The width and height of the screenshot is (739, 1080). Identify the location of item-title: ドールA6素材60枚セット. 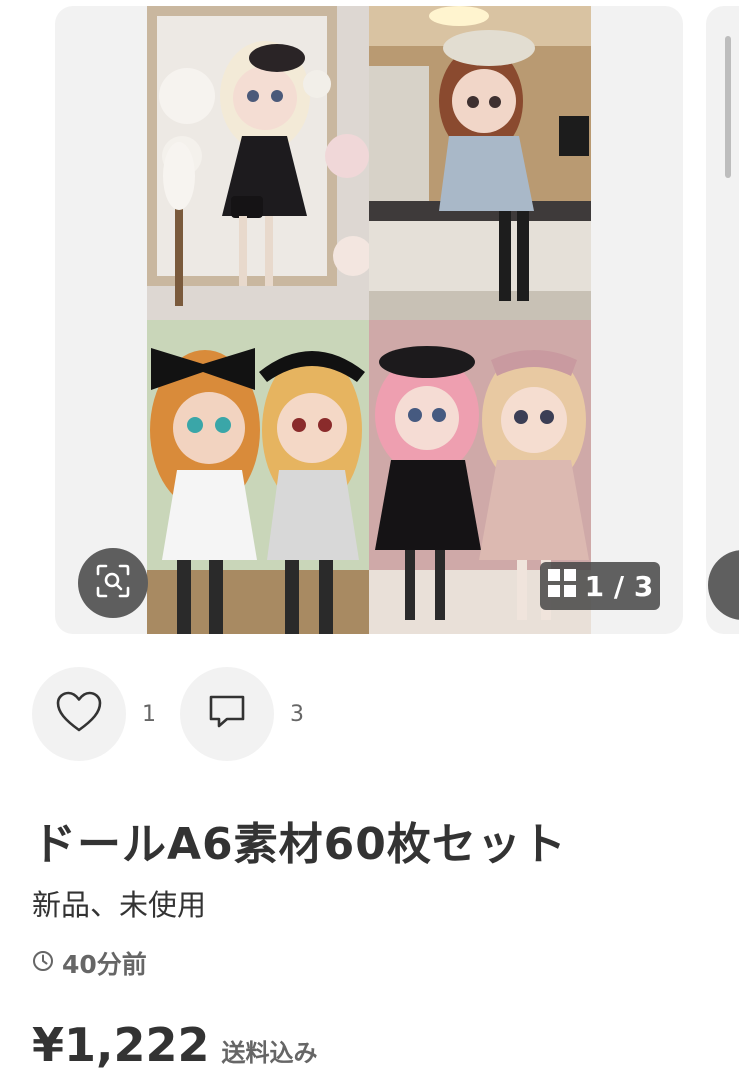
(299, 844).